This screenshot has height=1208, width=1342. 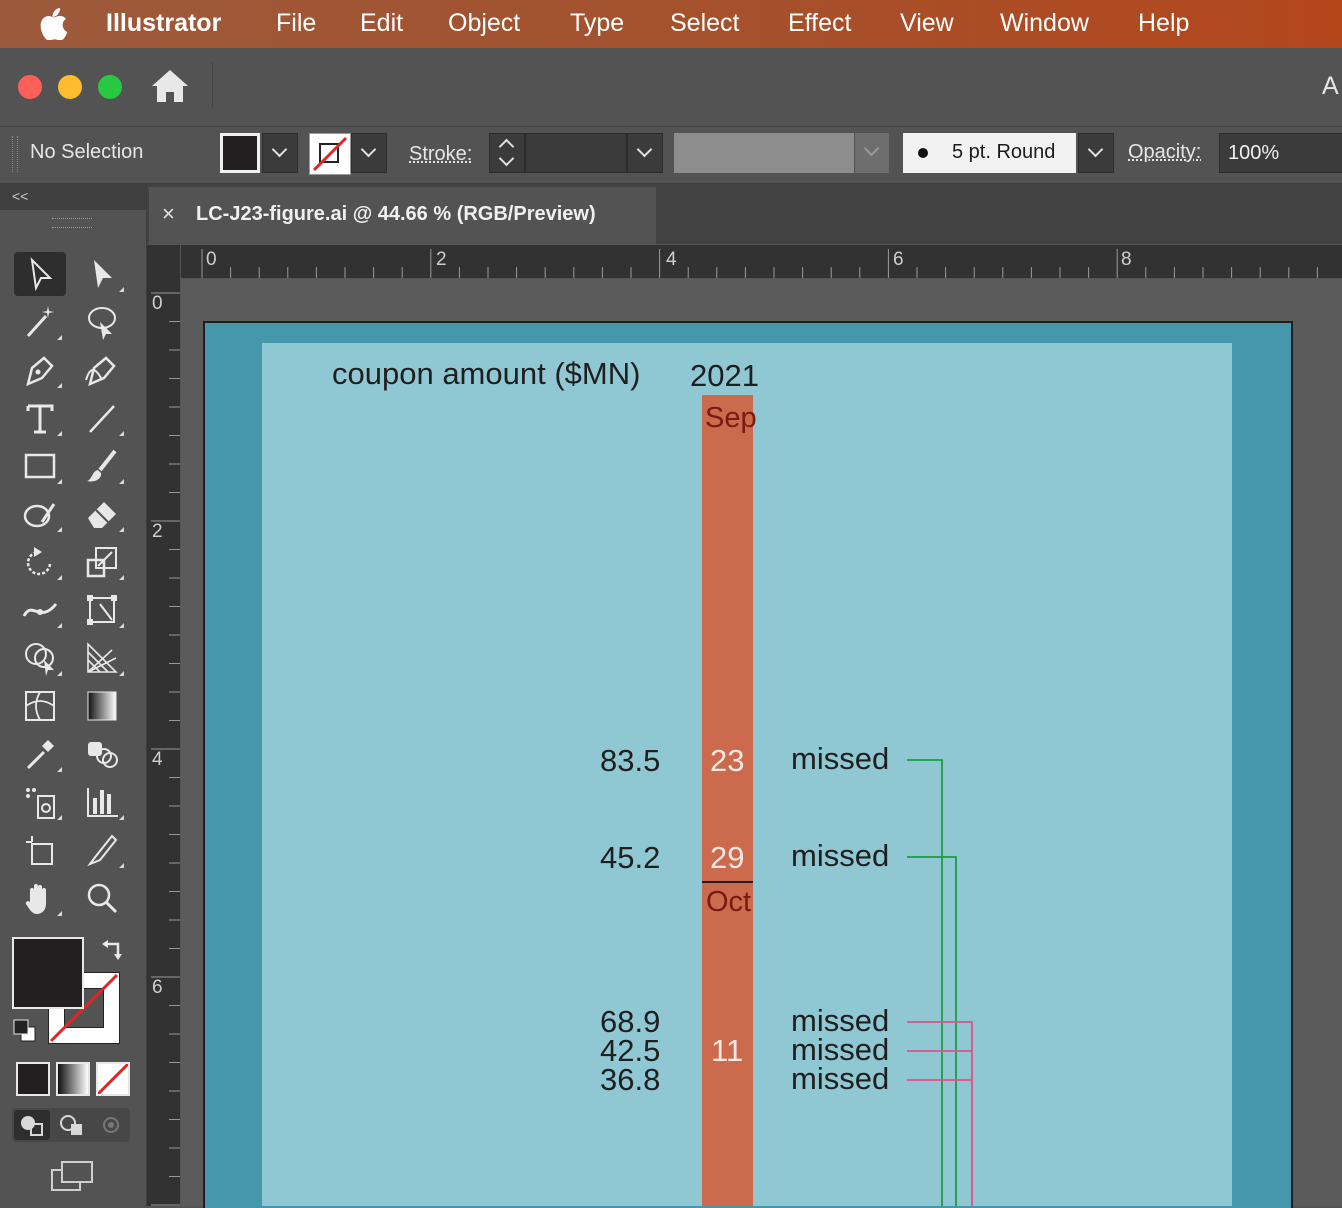 What do you see at coordinates (369, 153) in the screenshot?
I see `stroke-dropdown` at bounding box center [369, 153].